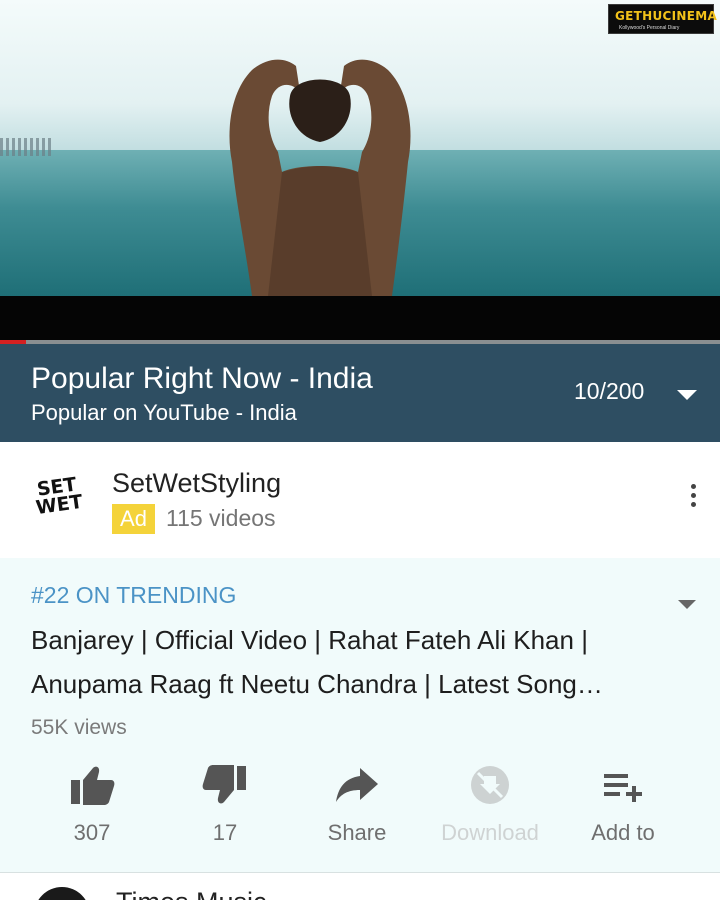  I want to click on like-button: 307, so click(92, 805).